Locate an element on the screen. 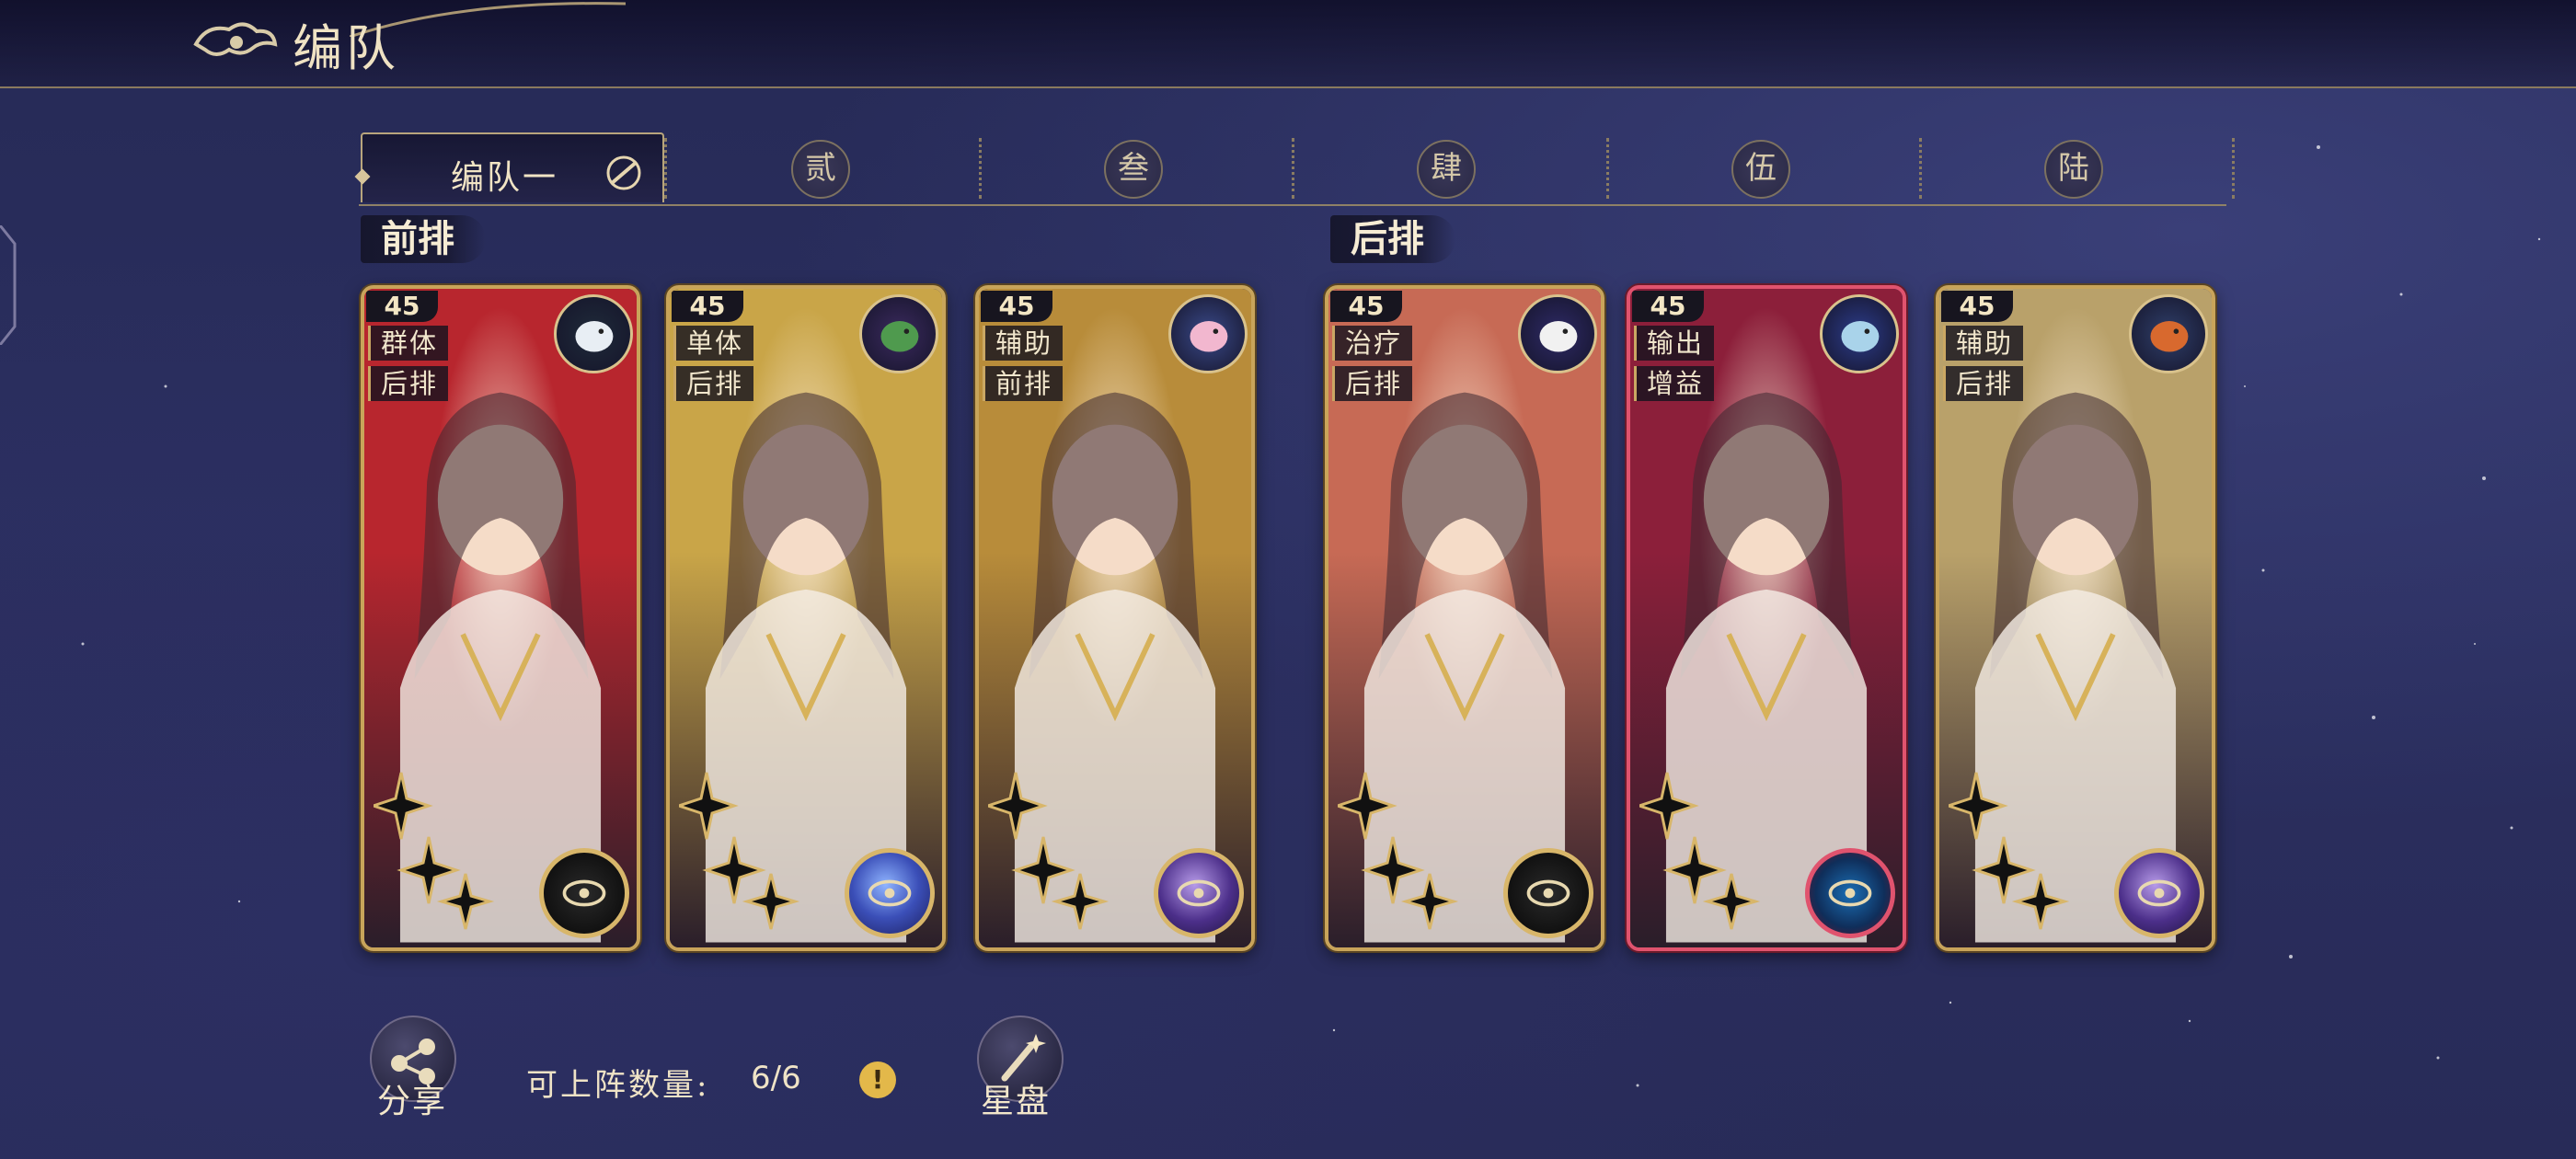  character-card: 45 输出增益 is located at coordinates (1766, 618).